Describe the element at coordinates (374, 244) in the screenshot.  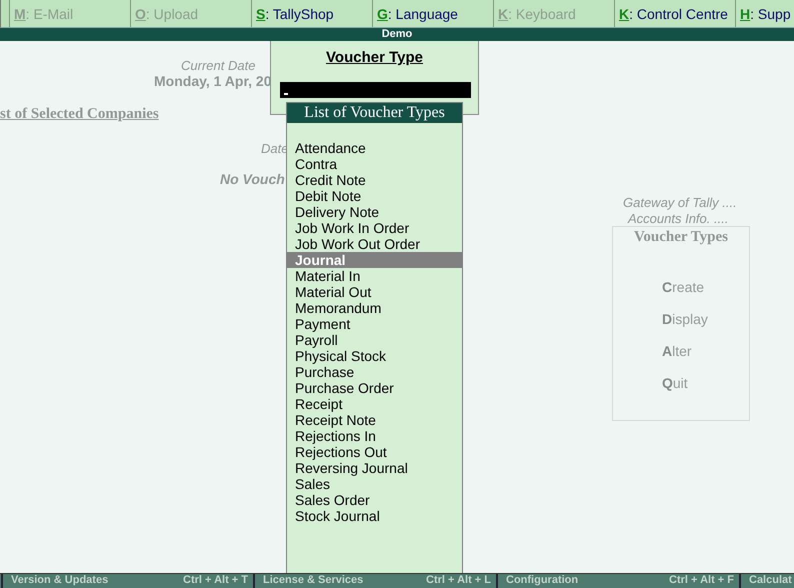
I see `list-item: Job Work Out Order` at that location.